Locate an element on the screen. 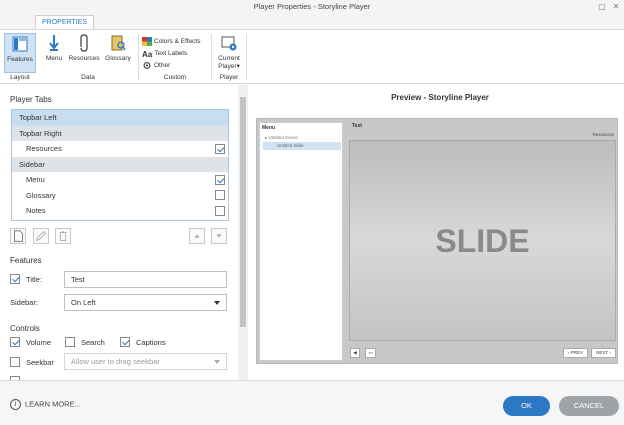  preview-resources: Resources is located at coordinates (603, 134).